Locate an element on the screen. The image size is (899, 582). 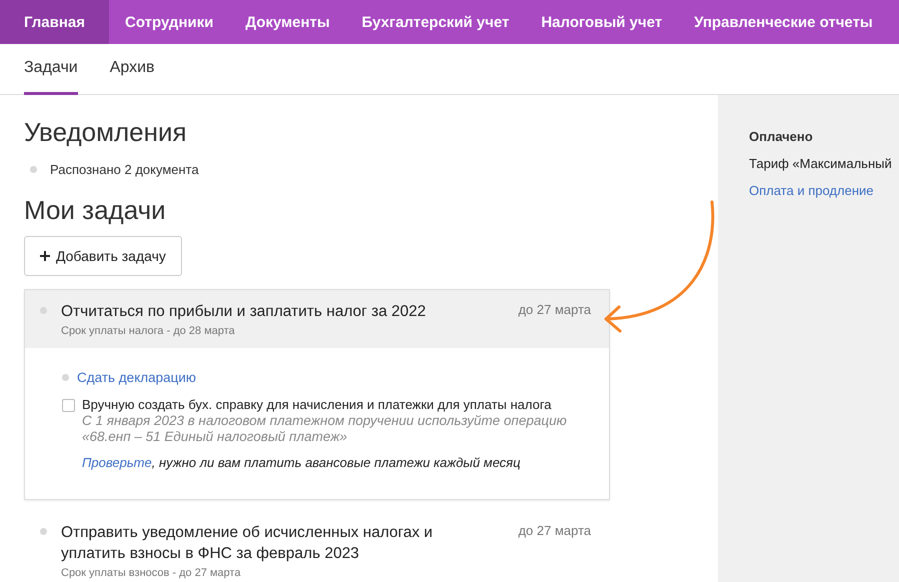
add-task-button: Добавить задачу is located at coordinates (103, 256).